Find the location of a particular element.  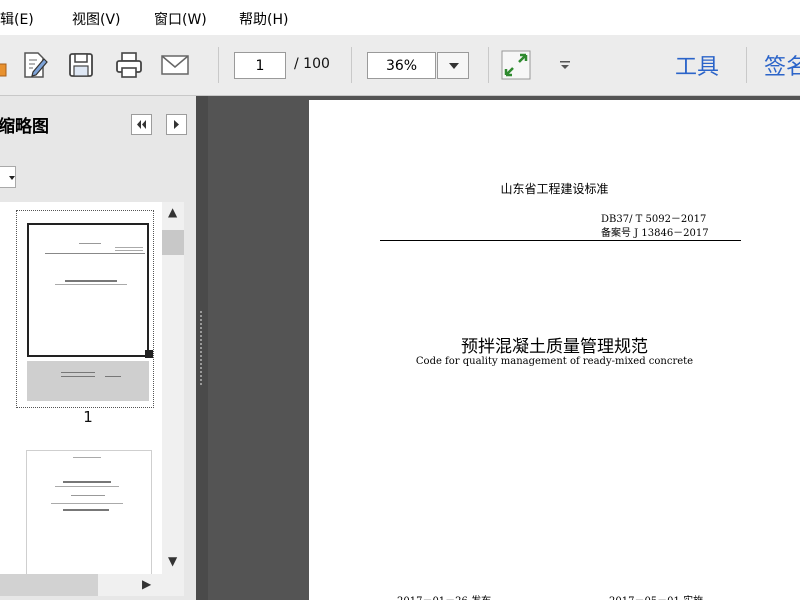

menu-view: 视图(V) is located at coordinates (96, 19).